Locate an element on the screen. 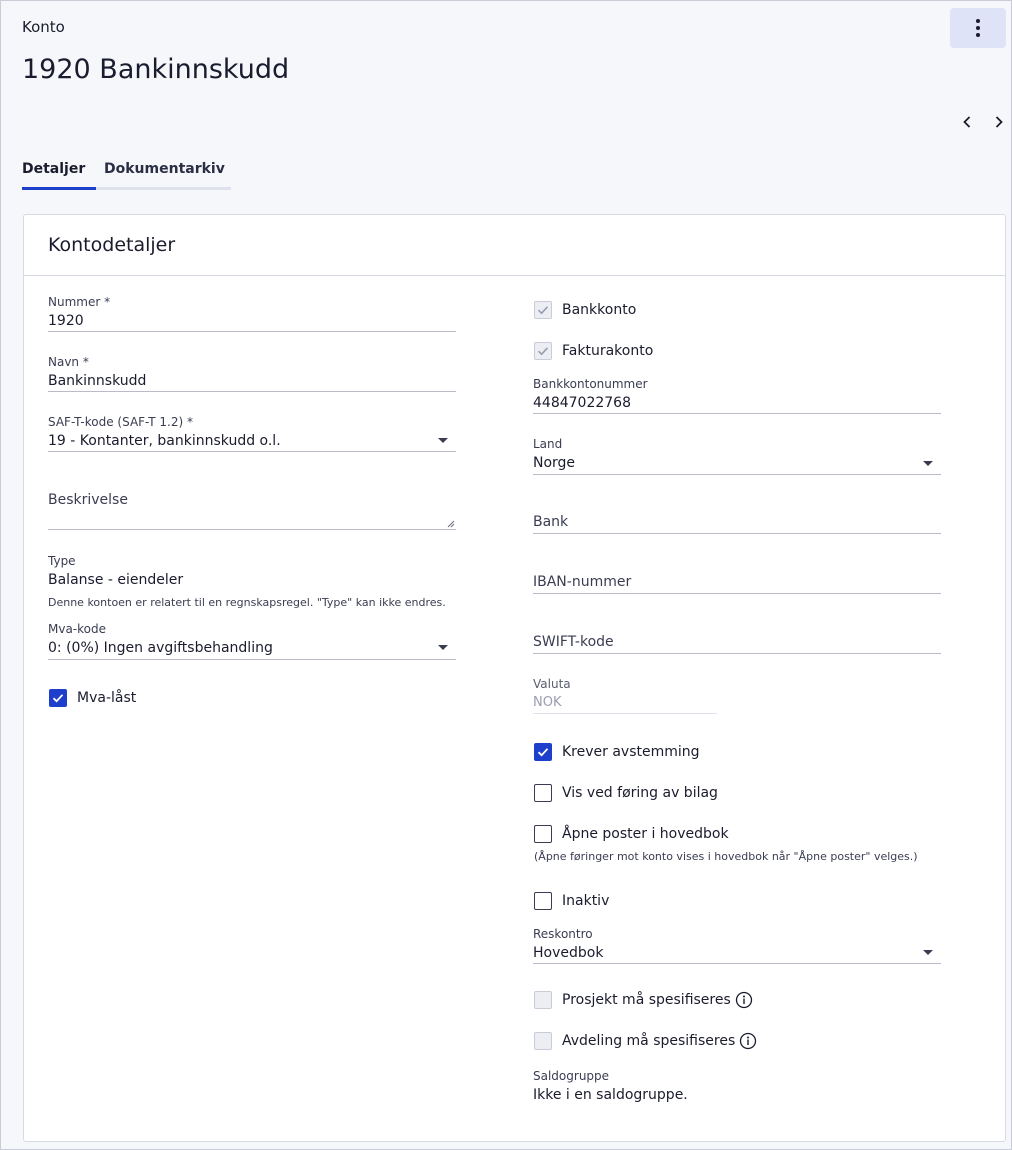  valuta-label: Valuta is located at coordinates (552, 684).